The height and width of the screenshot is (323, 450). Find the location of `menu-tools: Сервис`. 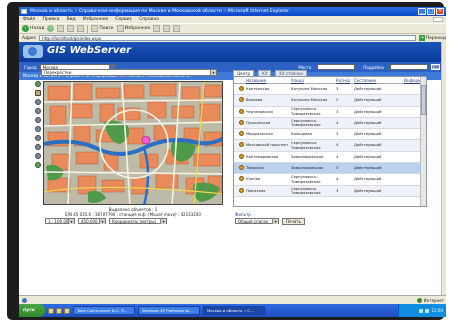

menu-tools: Сервис is located at coordinates (123, 19).